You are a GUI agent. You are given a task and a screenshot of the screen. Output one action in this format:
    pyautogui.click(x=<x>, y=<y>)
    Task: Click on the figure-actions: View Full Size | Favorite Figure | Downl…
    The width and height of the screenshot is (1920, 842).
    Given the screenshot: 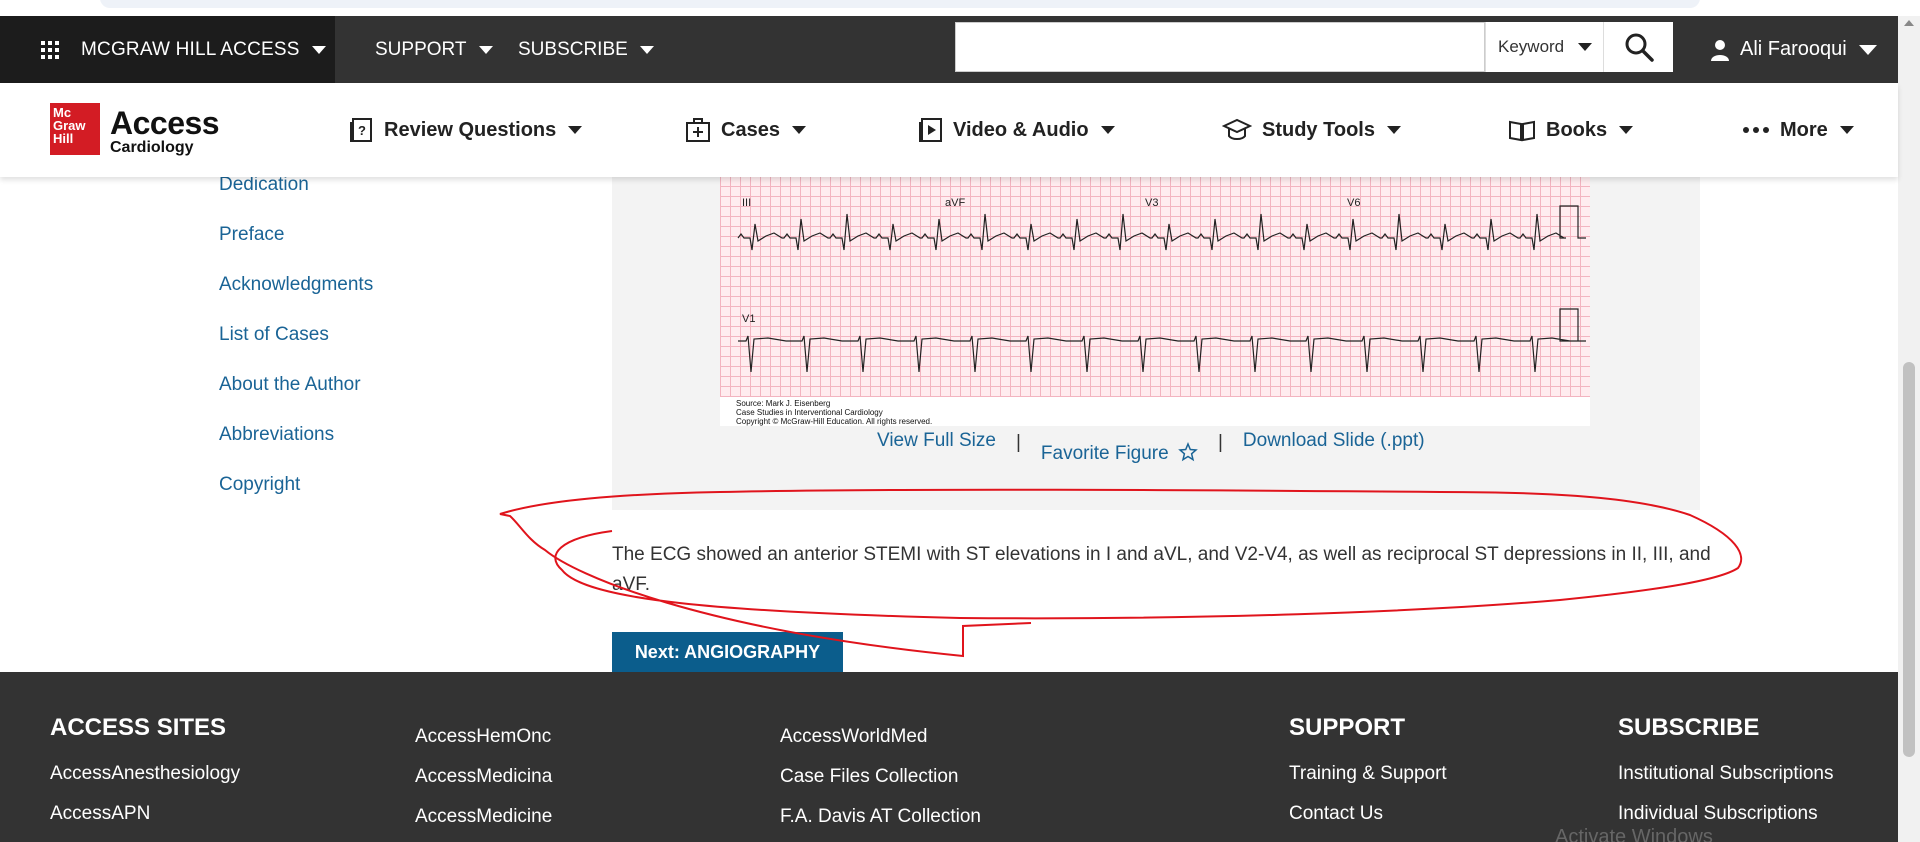 What is the action you would take?
    pyautogui.click(x=1151, y=447)
    